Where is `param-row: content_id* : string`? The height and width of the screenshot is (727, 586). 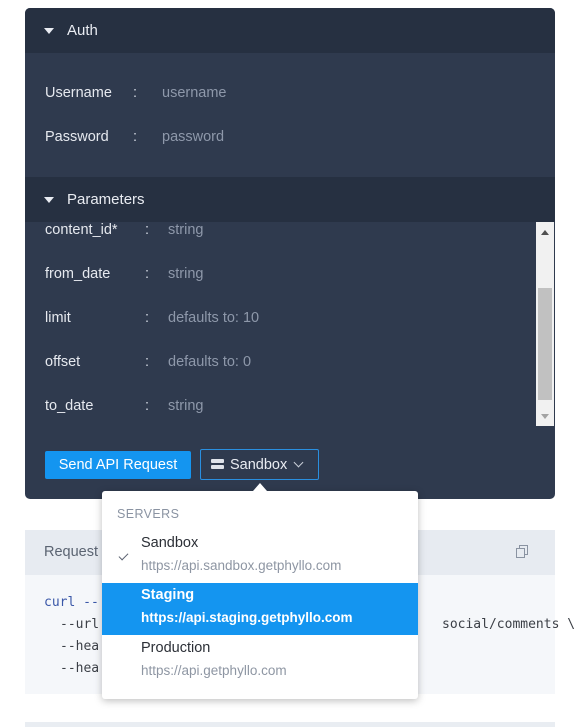 param-row: content_id* : string is located at coordinates (280, 230).